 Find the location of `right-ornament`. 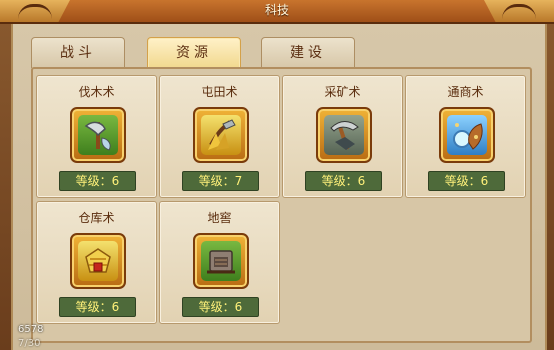

right-ornament is located at coordinates (519, 12).